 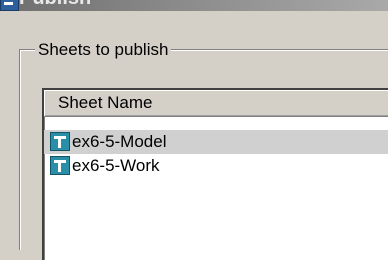 What do you see at coordinates (119, 141) in the screenshot?
I see `sheet-name: ex6-5-Model` at bounding box center [119, 141].